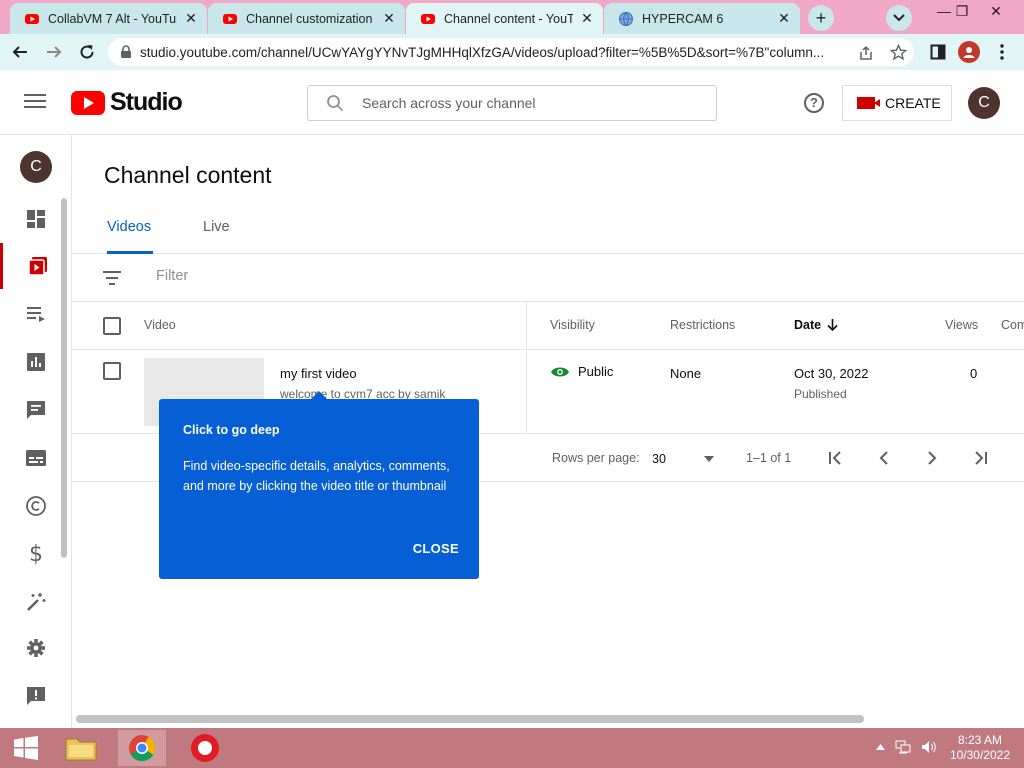 This screenshot has width=1024, height=768. Describe the element at coordinates (318, 373) in the screenshot. I see `video-title: my first video` at that location.